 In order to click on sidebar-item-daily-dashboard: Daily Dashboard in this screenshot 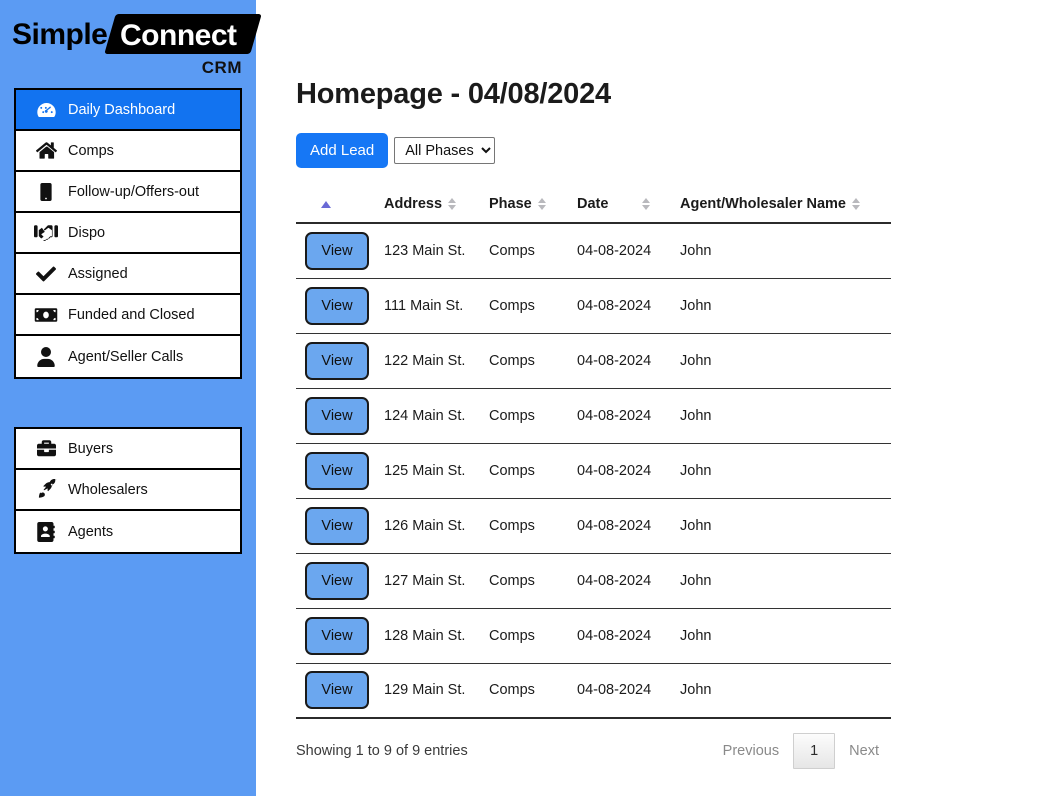, I will do `click(128, 110)`.